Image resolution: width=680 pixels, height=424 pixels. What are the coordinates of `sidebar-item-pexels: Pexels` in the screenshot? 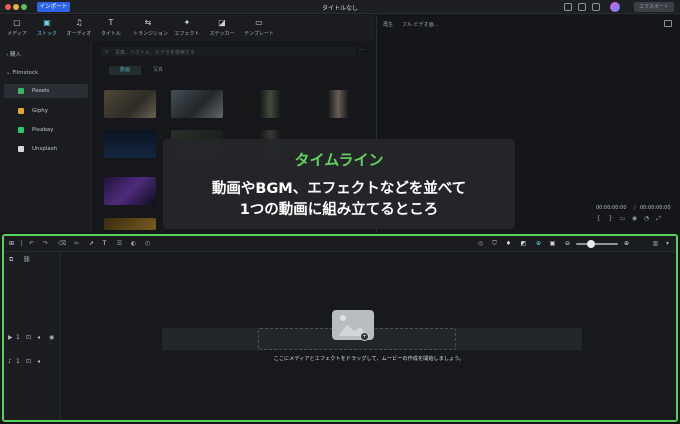 It's located at (46, 91).